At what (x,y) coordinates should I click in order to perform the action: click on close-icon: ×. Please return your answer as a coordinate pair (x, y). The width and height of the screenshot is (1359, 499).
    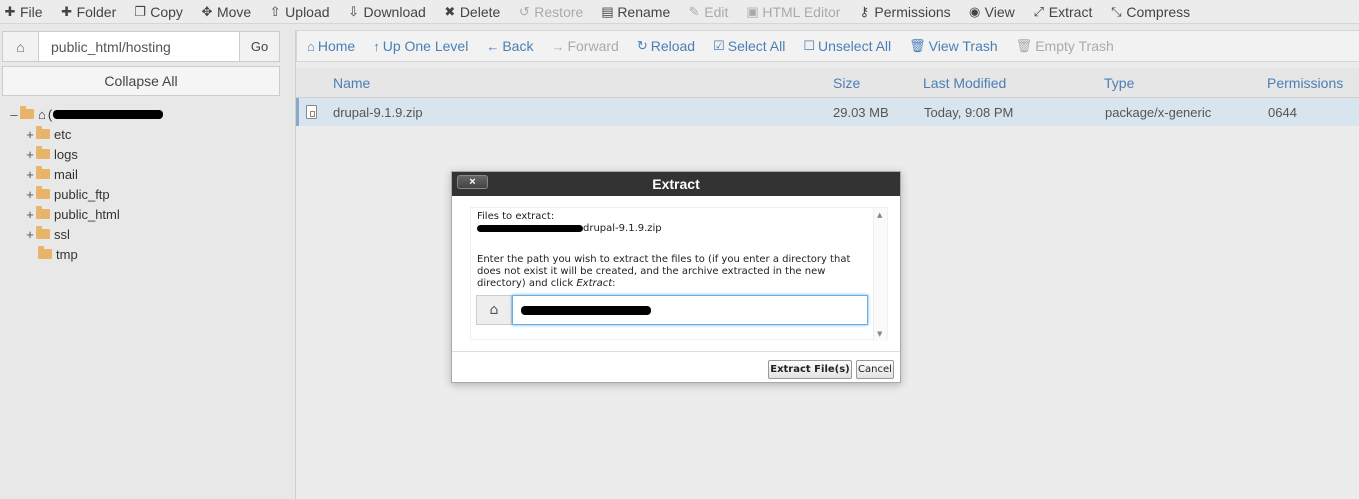
    Looking at the image, I should click on (472, 182).